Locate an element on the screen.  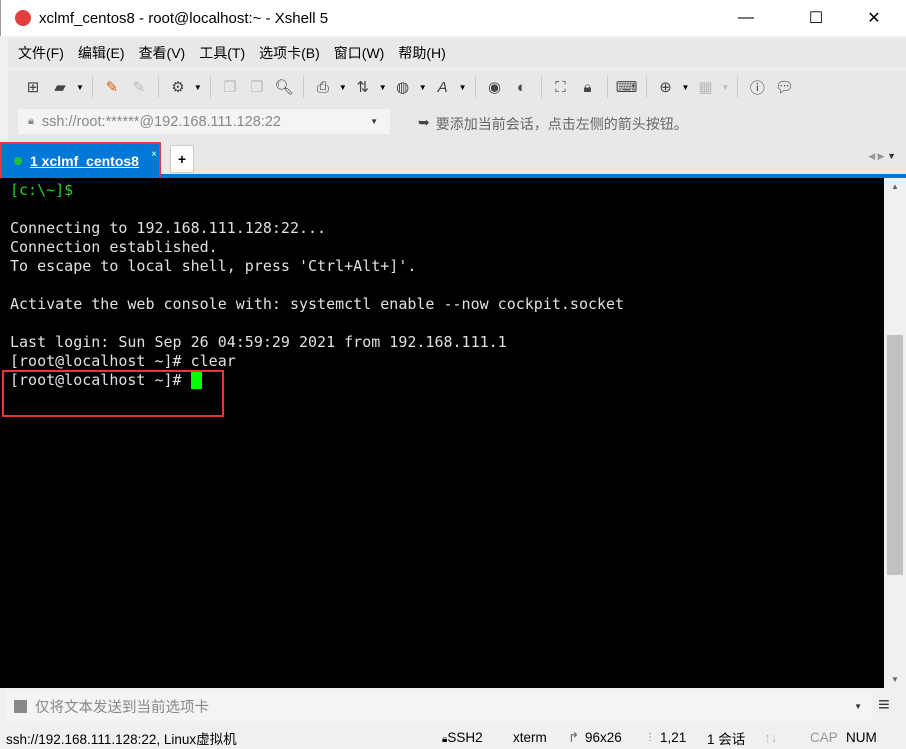
arrow-icon: ➥ is located at coordinates (424, 124).